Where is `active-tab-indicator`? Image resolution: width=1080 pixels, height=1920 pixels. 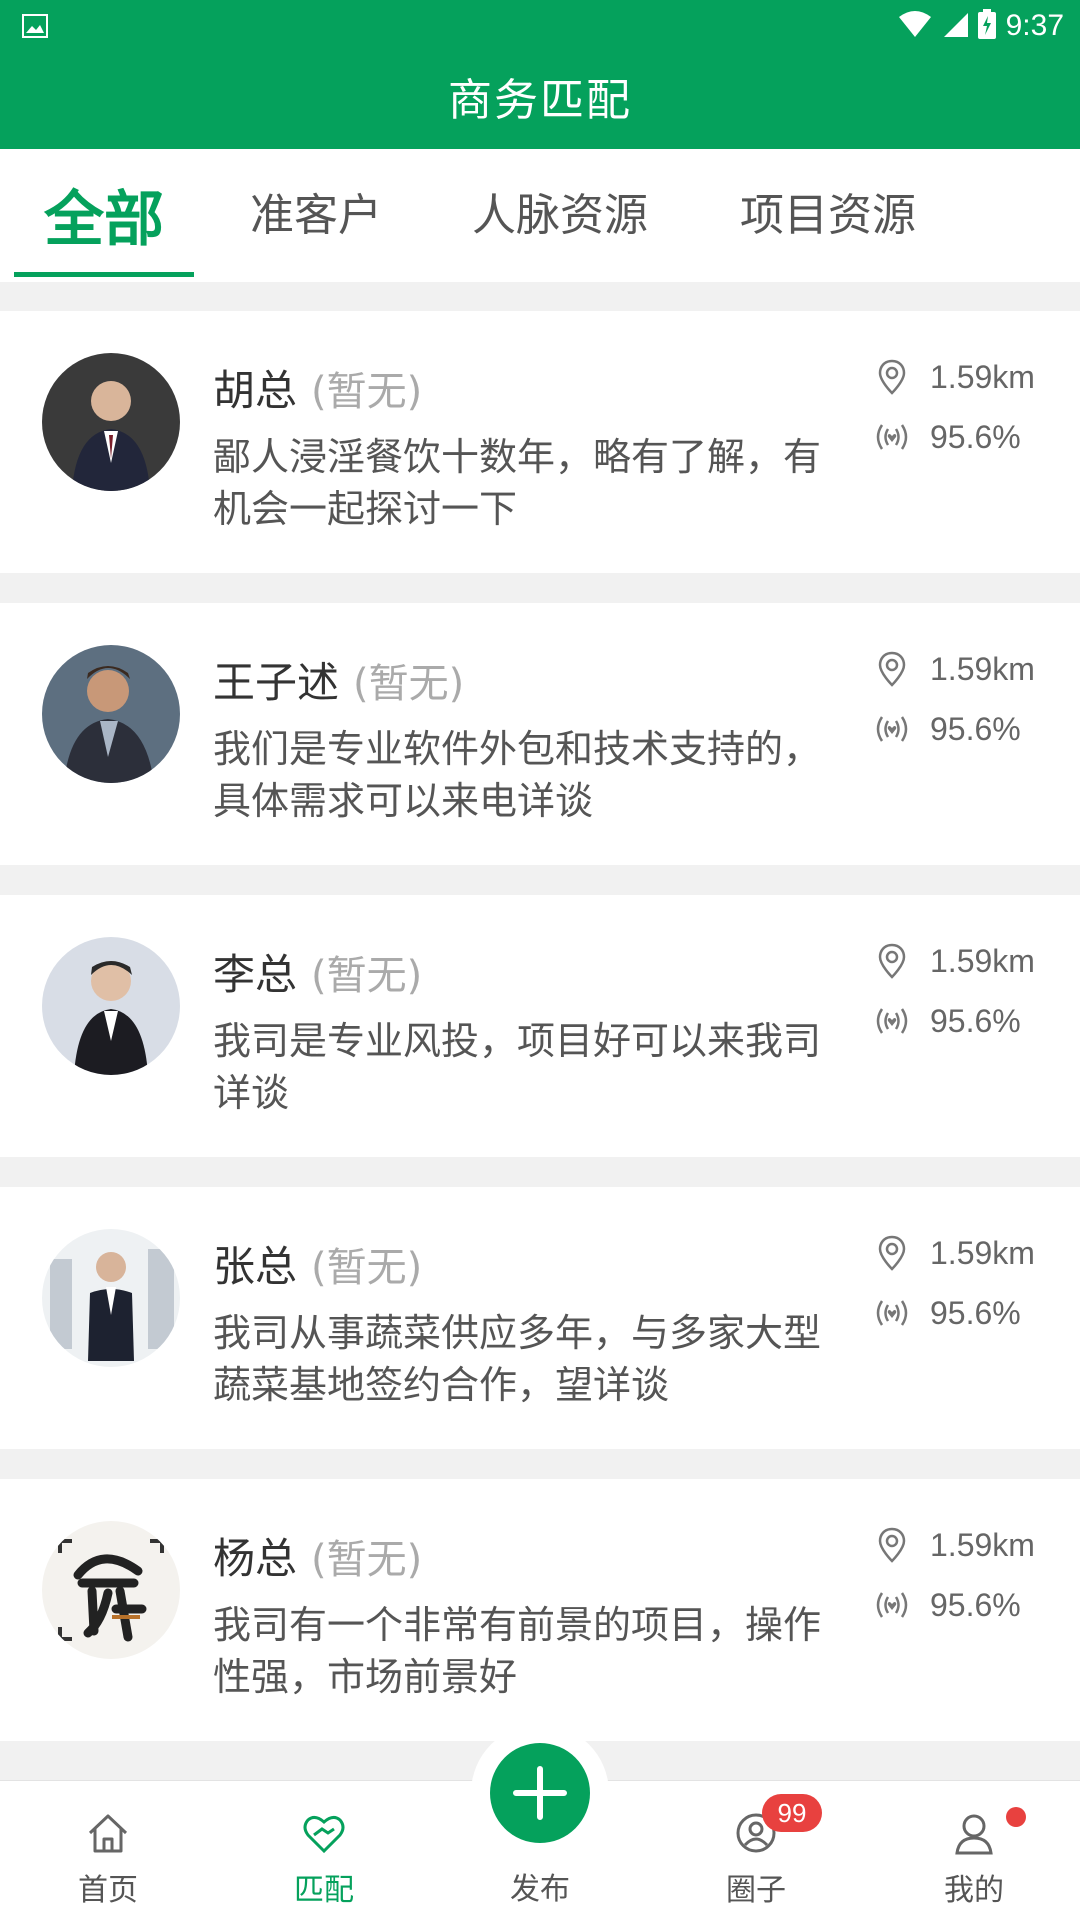
active-tab-indicator is located at coordinates (104, 274).